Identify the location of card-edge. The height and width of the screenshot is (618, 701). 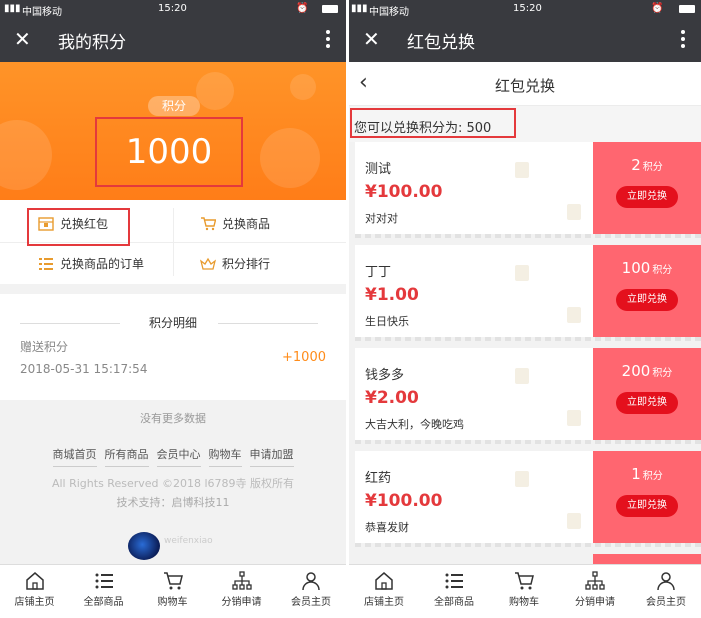
(528, 442).